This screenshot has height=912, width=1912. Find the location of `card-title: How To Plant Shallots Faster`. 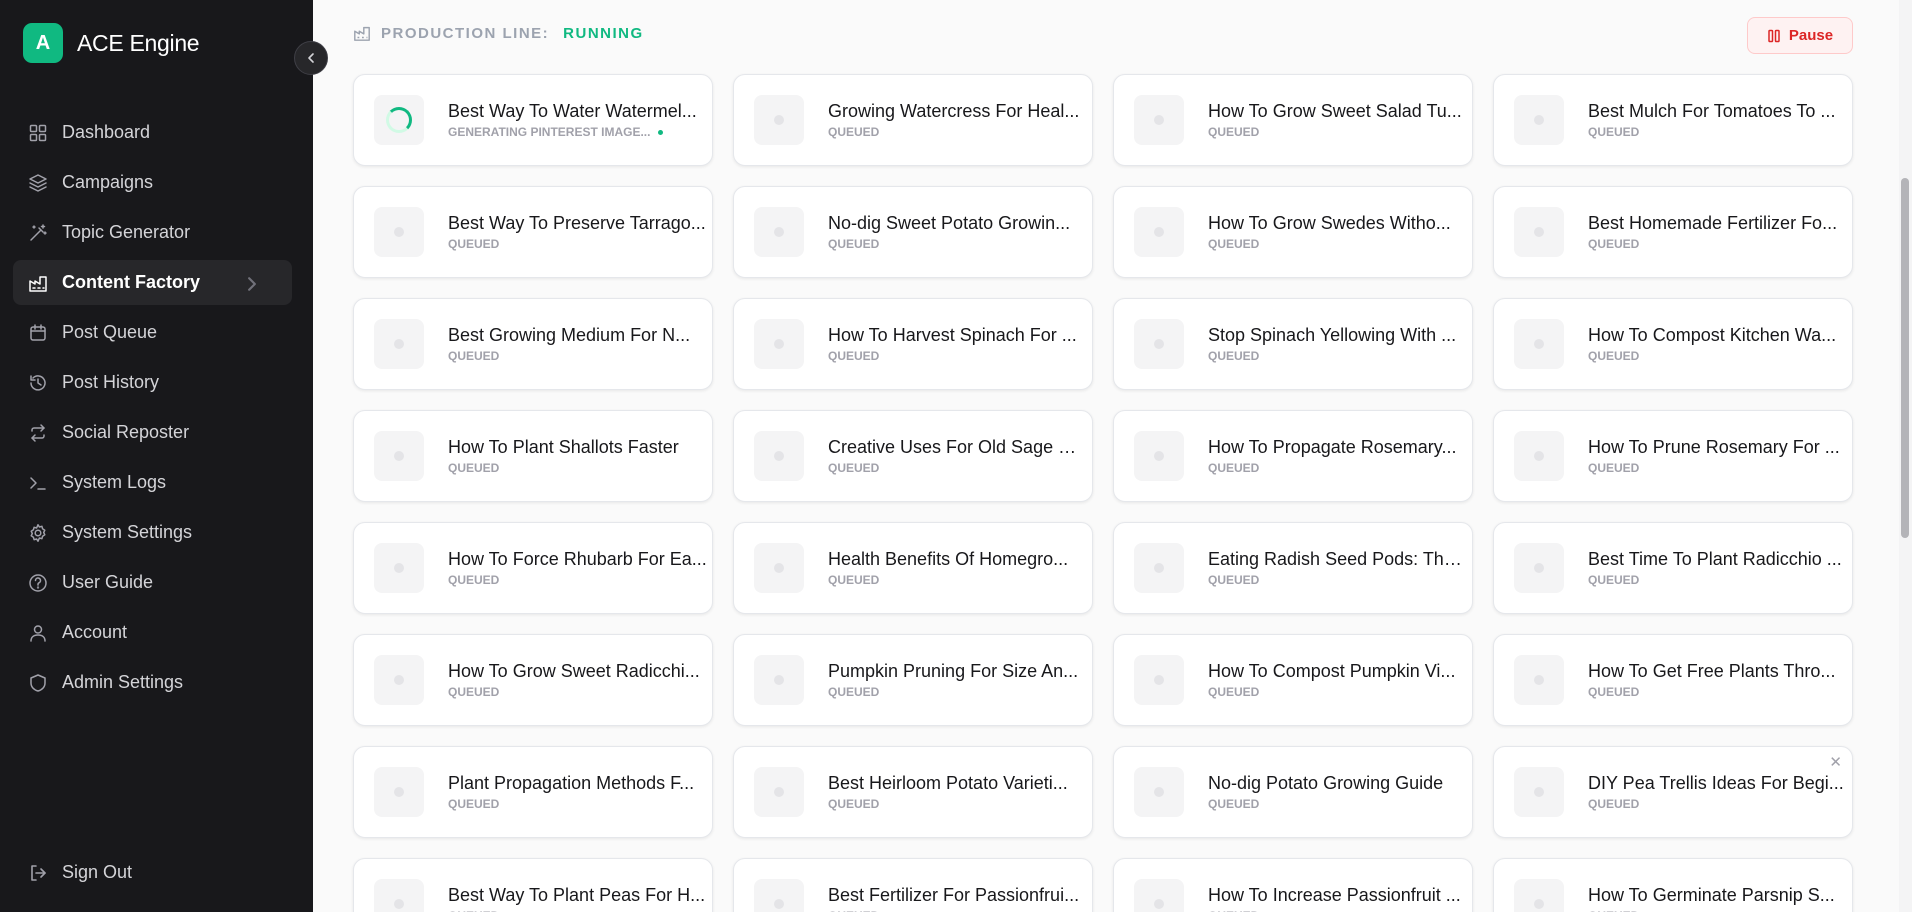

card-title: How To Plant Shallots Faster is located at coordinates (563, 447).